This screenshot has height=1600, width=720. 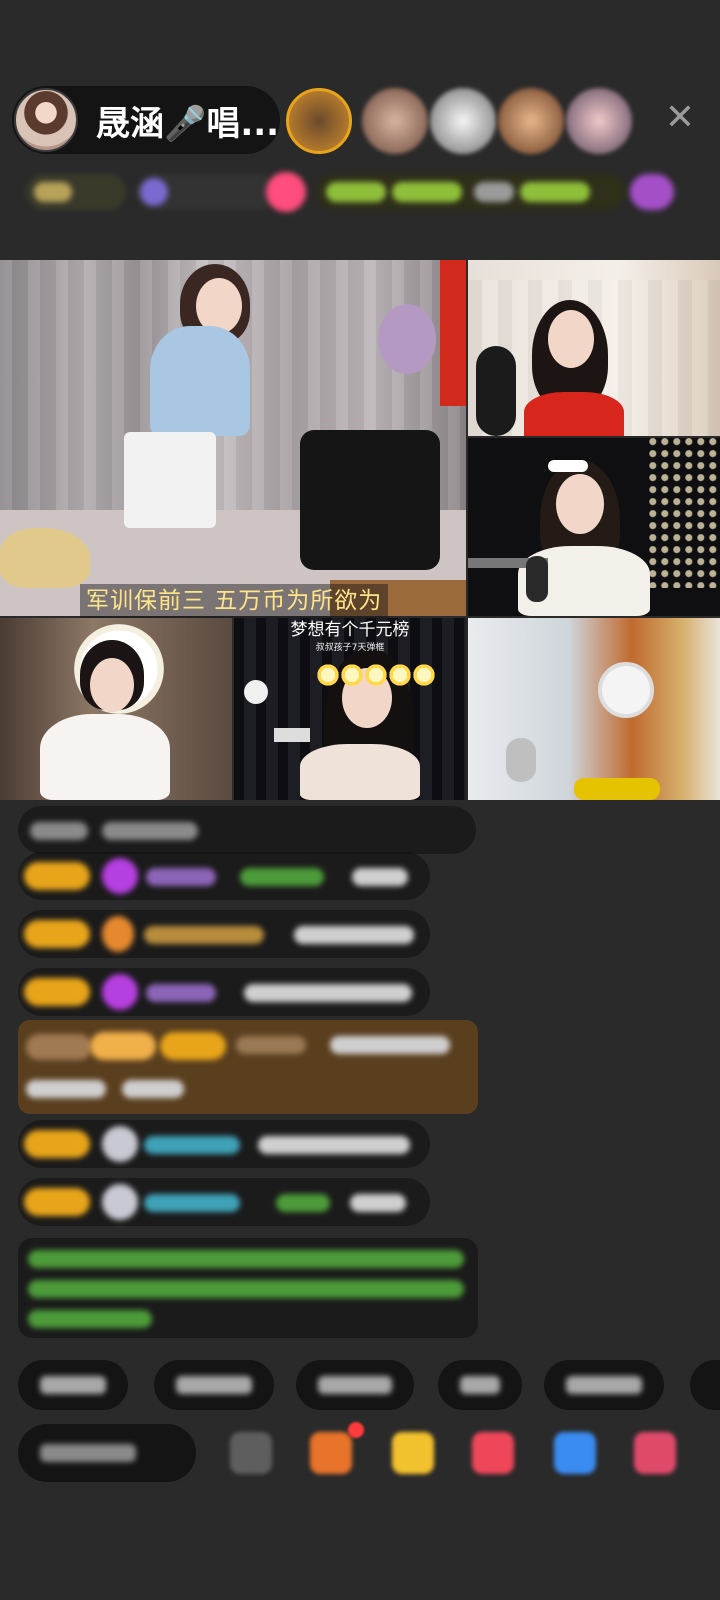 I want to click on notification-dot-icon, so click(x=356, y=1430).